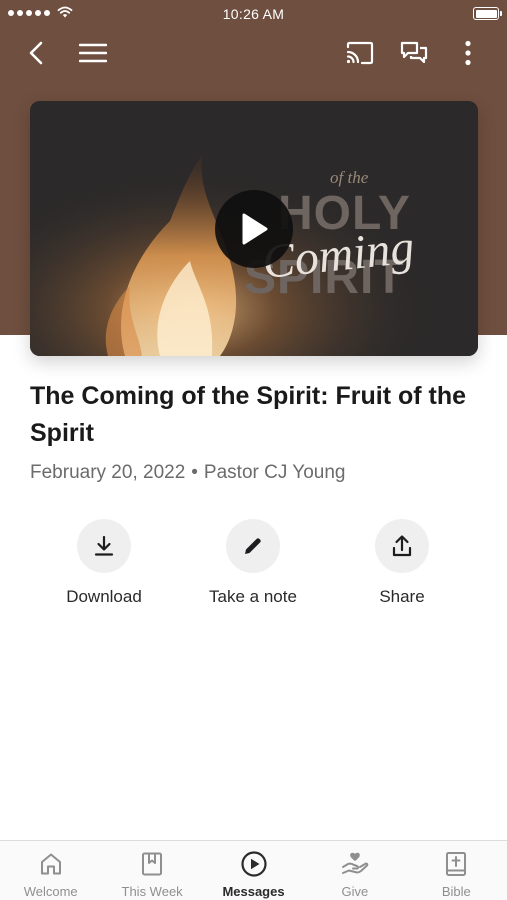  I want to click on note-icon-circle, so click(253, 546).